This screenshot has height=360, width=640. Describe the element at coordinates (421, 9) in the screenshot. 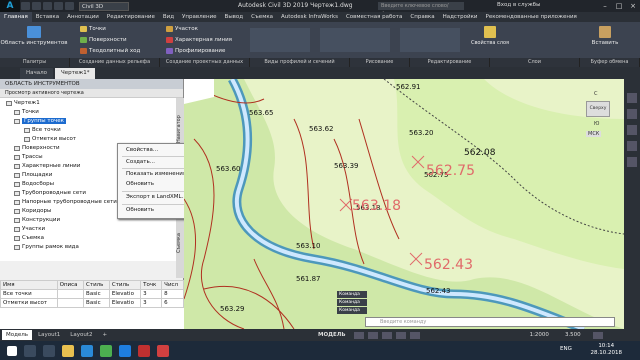

I see `search-input: Введите ключевое слово/фразу` at that location.